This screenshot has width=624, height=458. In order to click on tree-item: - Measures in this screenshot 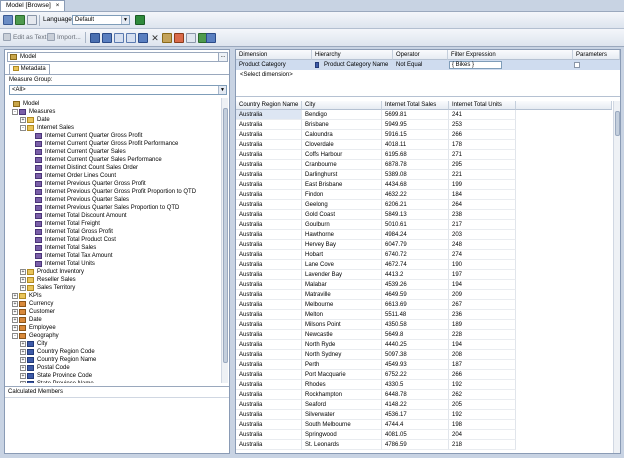, I will do `click(112, 112)`.